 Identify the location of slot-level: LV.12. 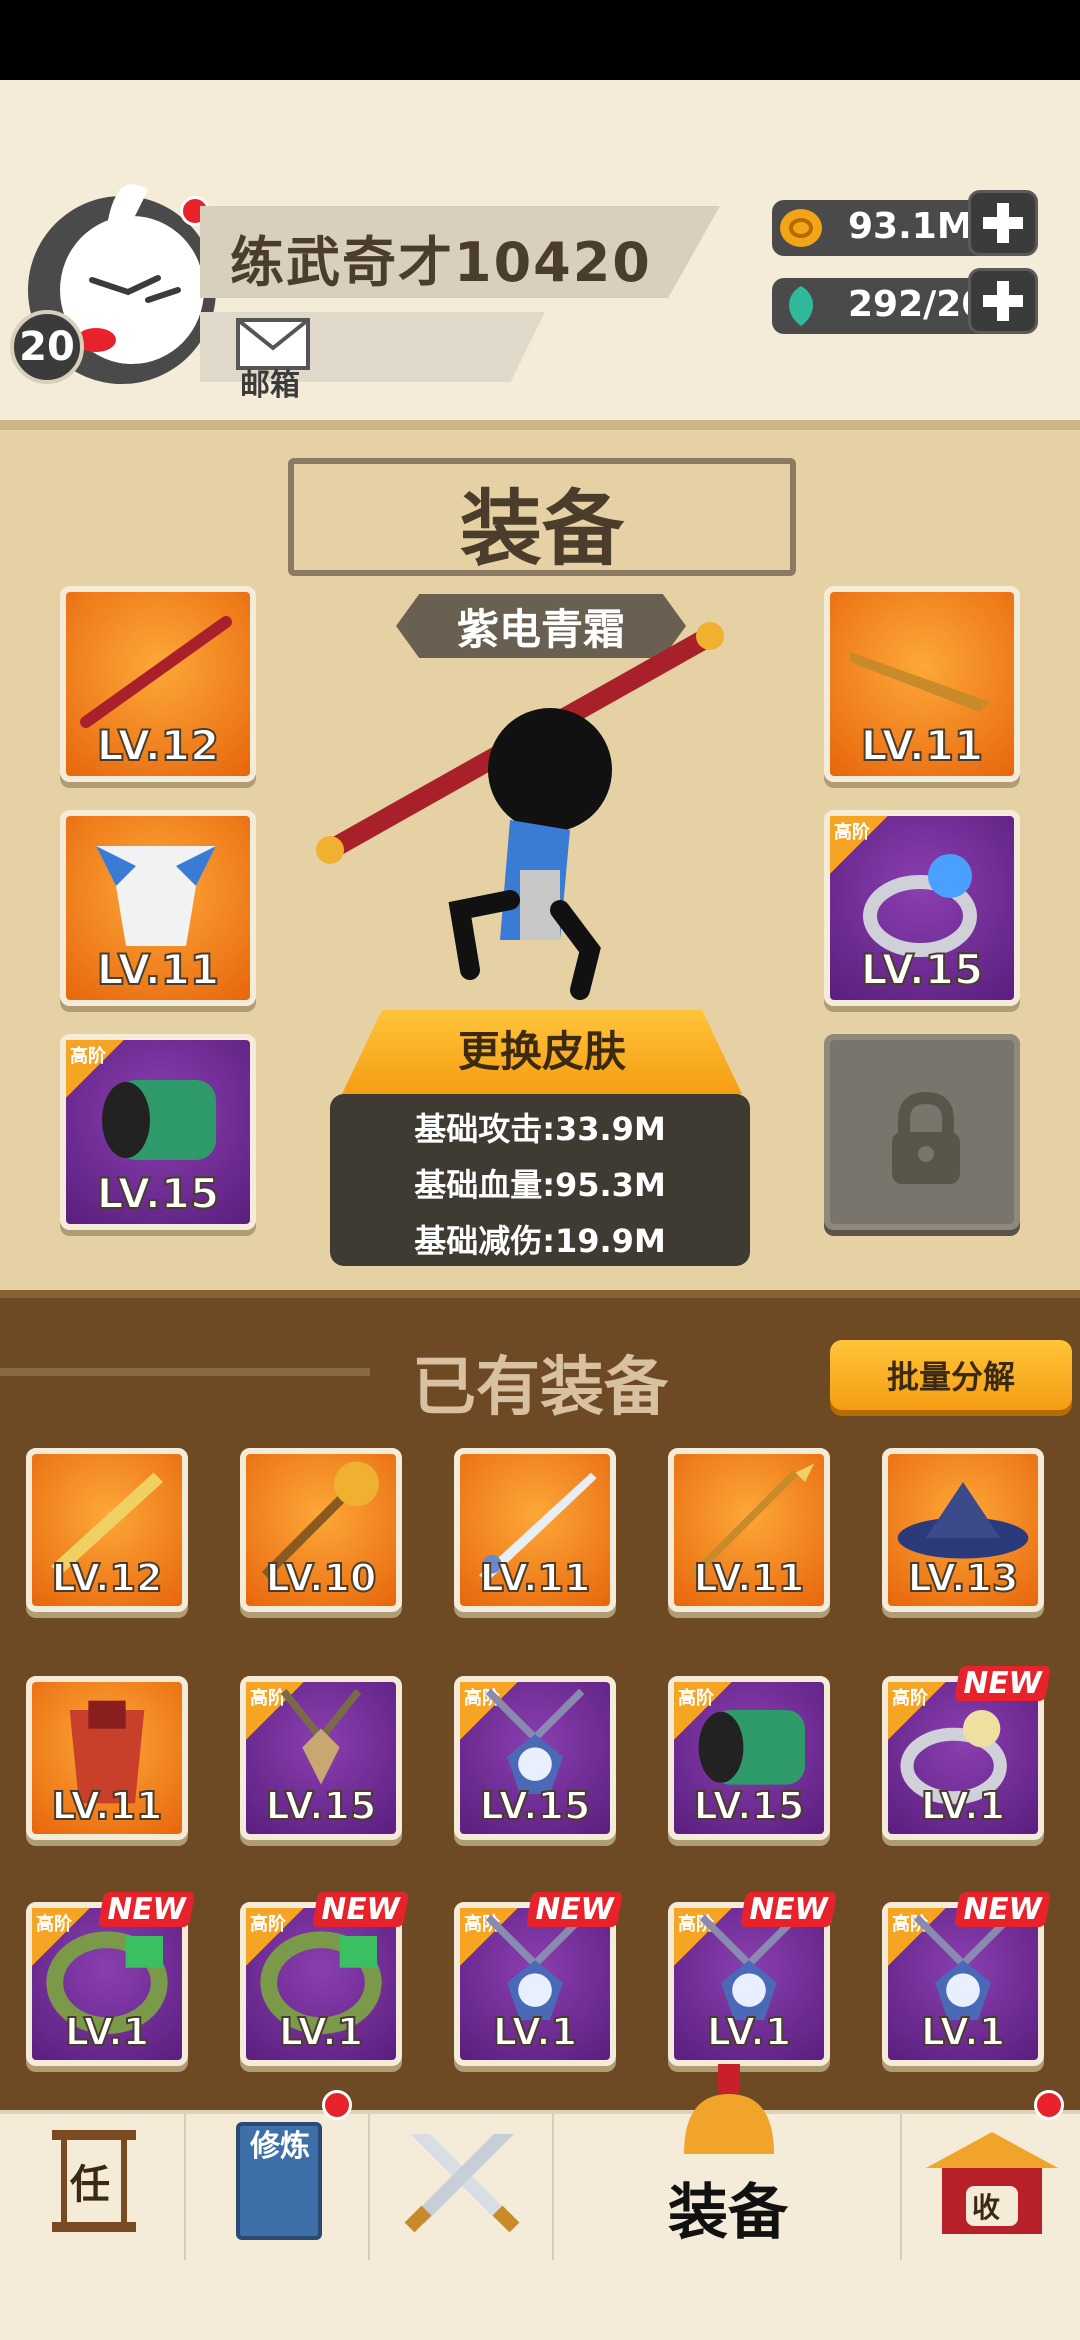
(158, 745).